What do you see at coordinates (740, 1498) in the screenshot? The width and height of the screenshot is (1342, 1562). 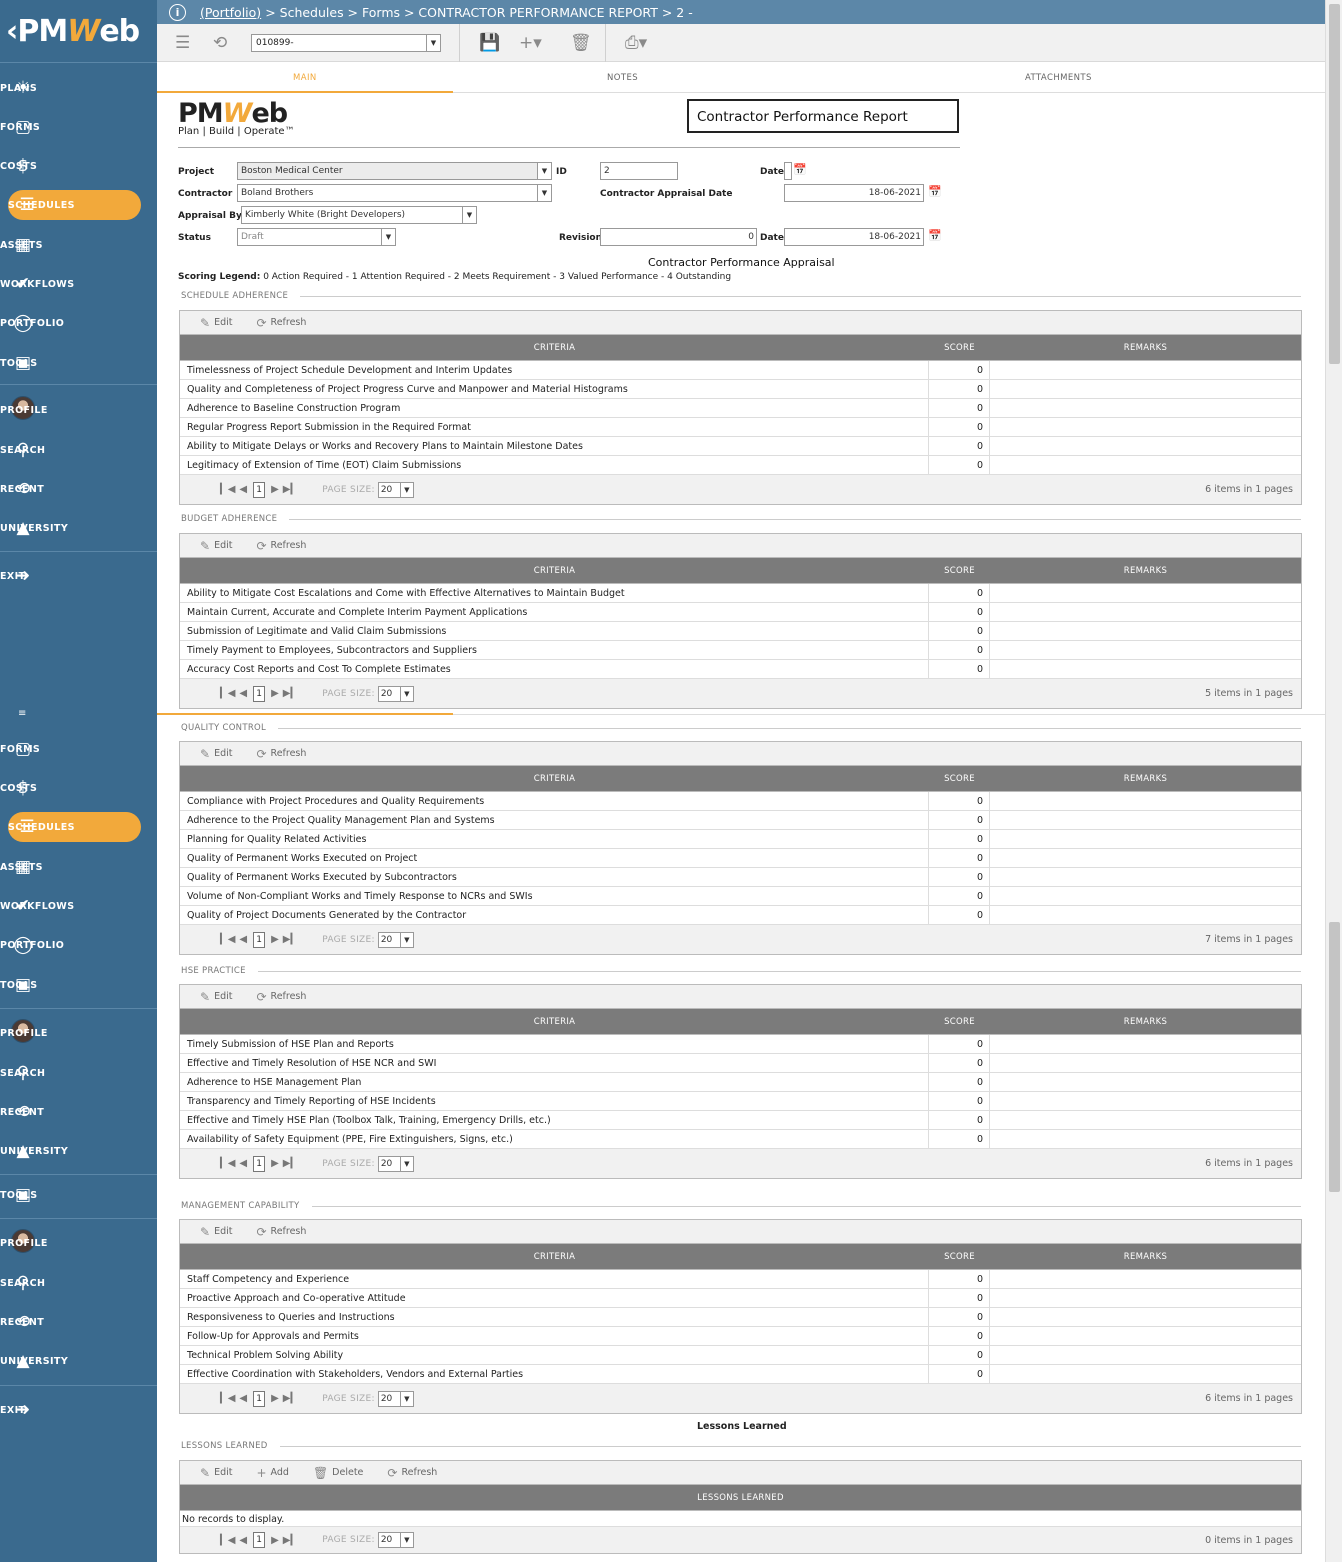 I see `lessons-column-header: LESSONS LEARNED` at bounding box center [740, 1498].